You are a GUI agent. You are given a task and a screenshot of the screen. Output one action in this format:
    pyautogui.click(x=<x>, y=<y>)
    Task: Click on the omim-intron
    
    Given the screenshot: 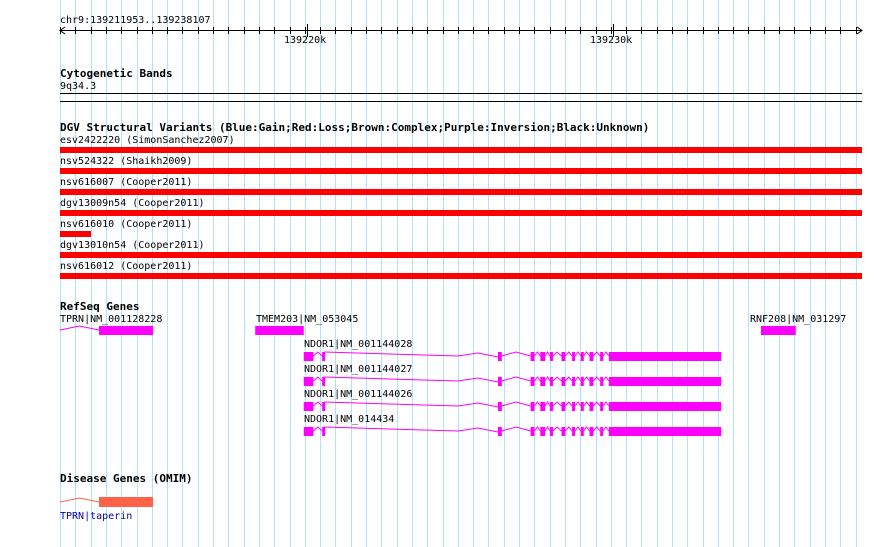 What is the action you would take?
    pyautogui.click(x=79, y=500)
    